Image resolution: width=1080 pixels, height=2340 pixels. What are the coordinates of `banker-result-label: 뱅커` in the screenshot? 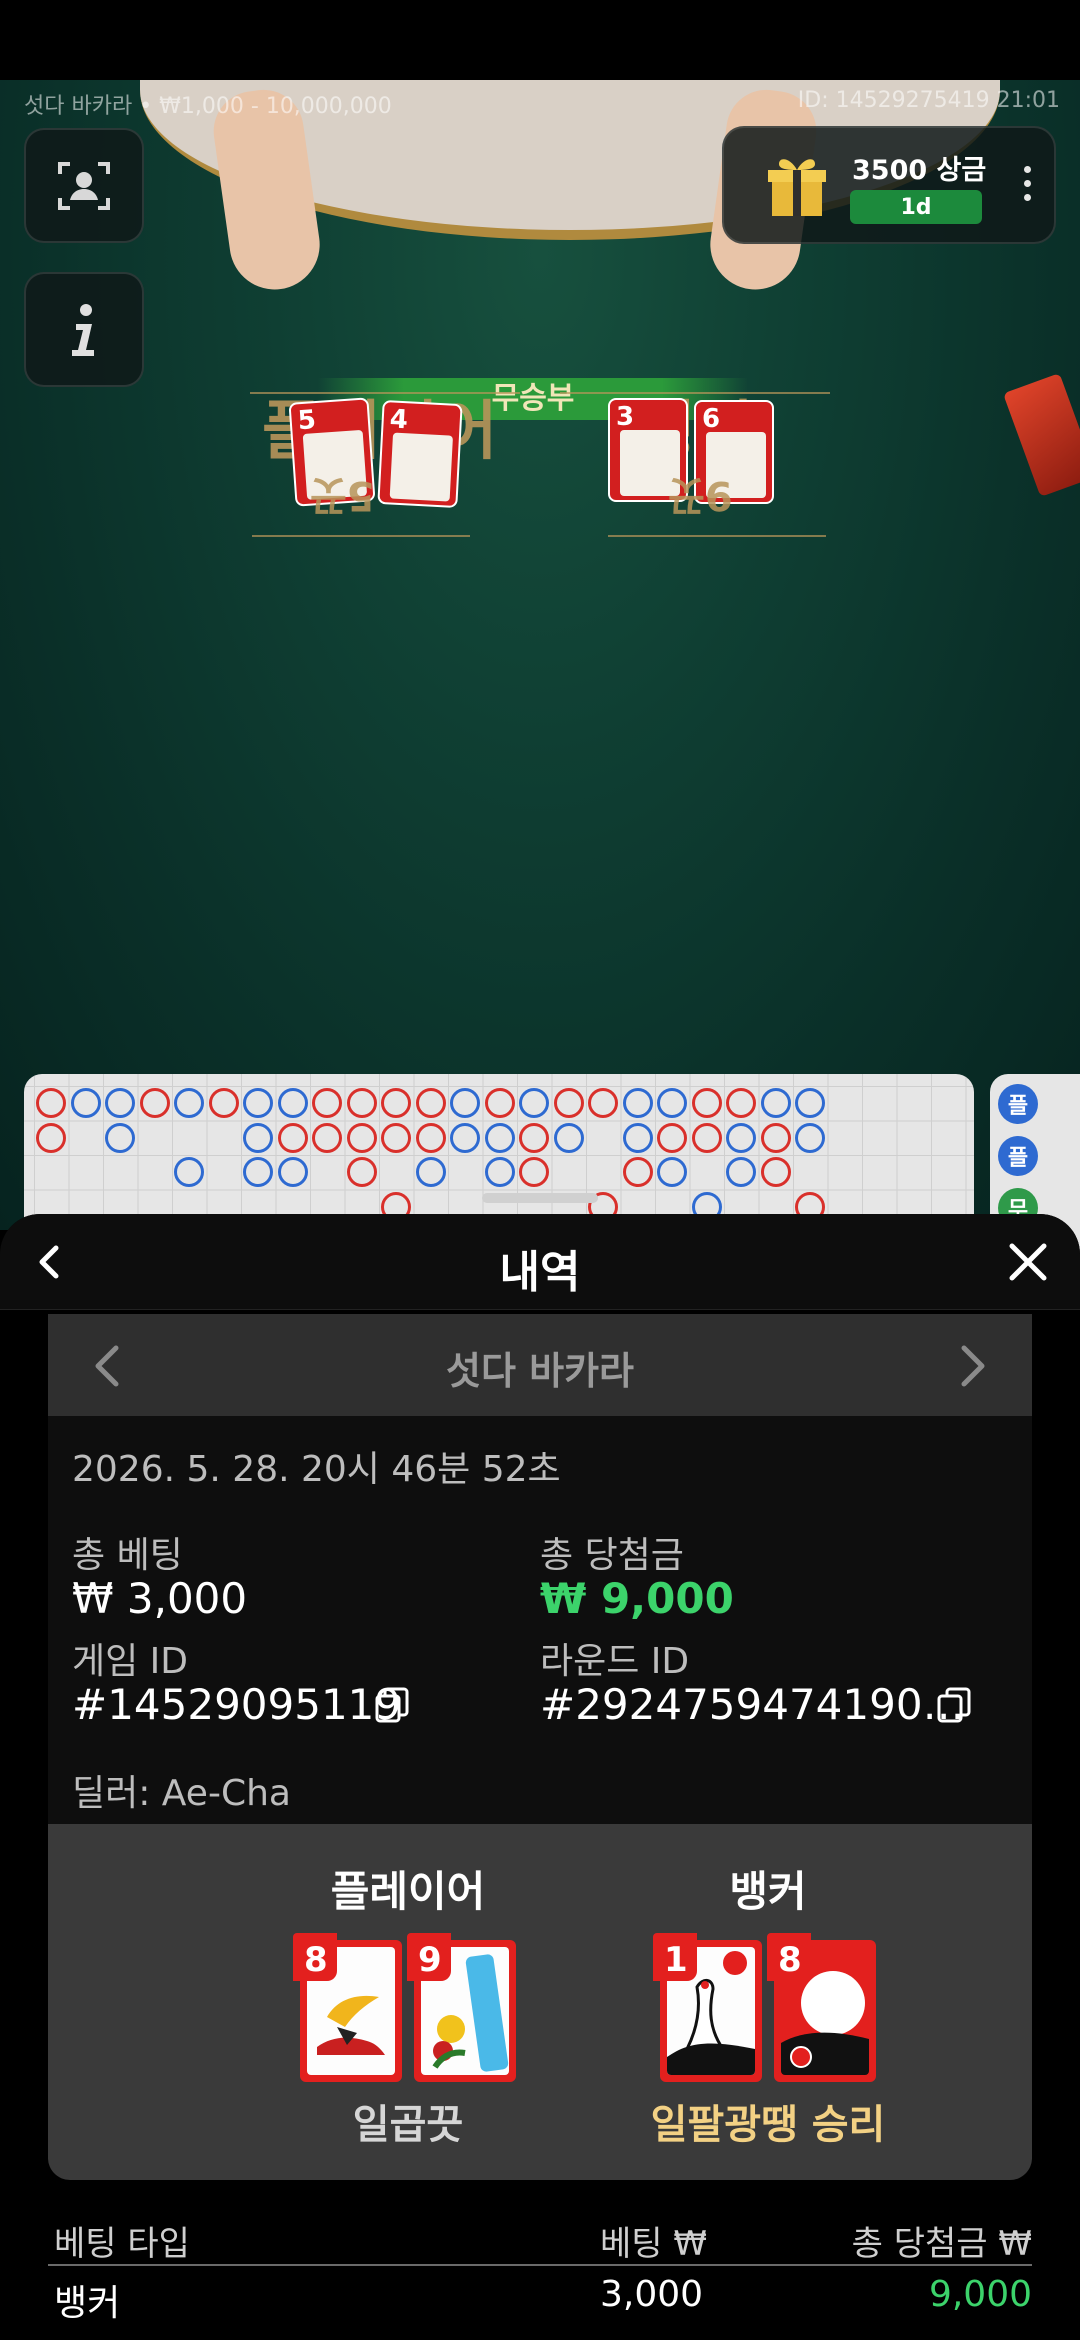 It's located at (768, 1891).